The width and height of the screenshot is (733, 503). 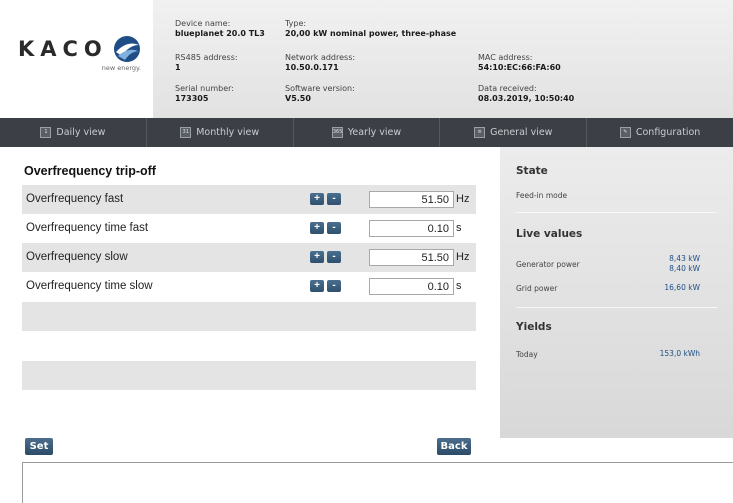 I want to click on setting-label: Overfrequency time fast, so click(x=87, y=228).